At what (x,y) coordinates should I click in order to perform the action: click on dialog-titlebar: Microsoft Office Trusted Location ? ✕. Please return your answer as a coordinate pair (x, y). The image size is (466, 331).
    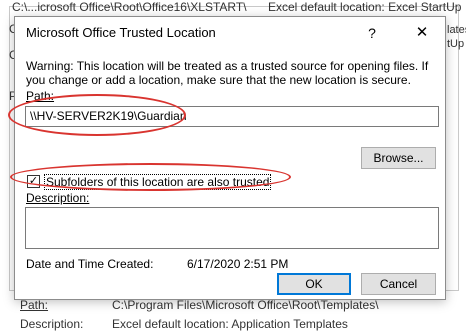
    Looking at the image, I should click on (230, 33).